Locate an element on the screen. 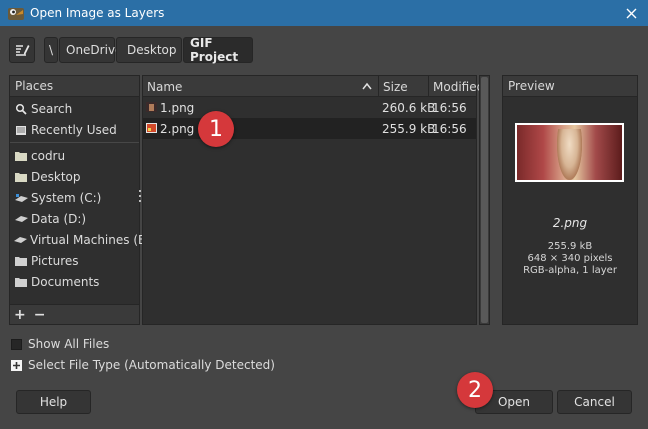 The width and height of the screenshot is (648, 429). windows-drive-icon is located at coordinates (21, 197).